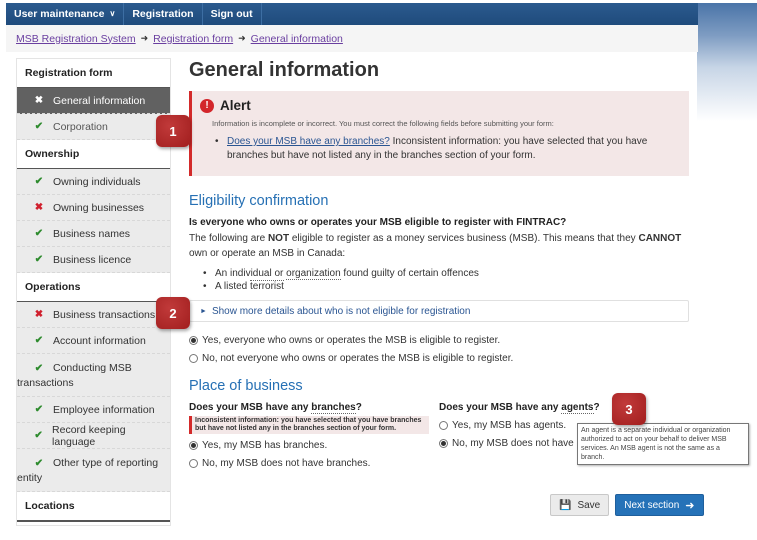 The height and width of the screenshot is (540, 757). I want to click on nav-user-maintenance: User maintenance ∨, so click(65, 14).